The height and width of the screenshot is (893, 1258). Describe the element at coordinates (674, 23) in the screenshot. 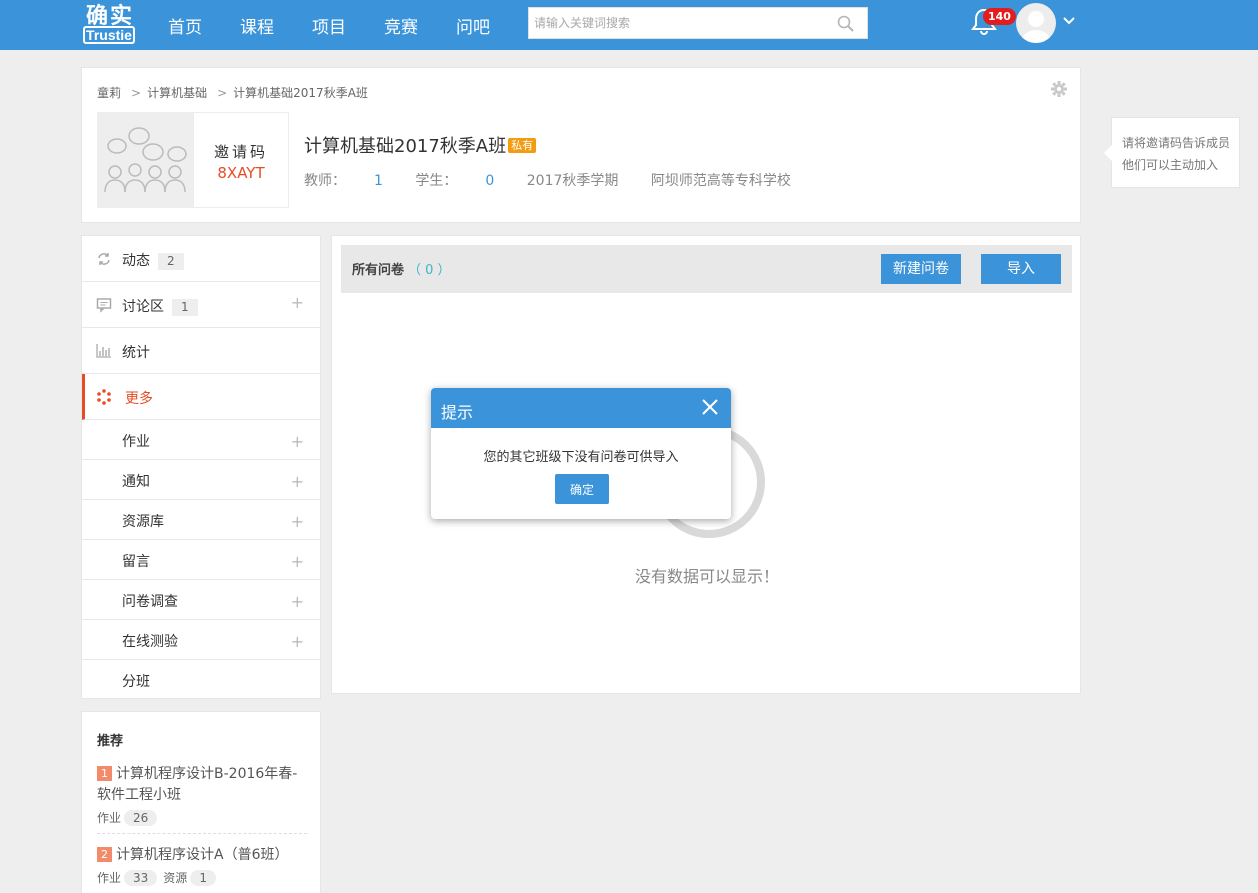

I see `search-input` at that location.